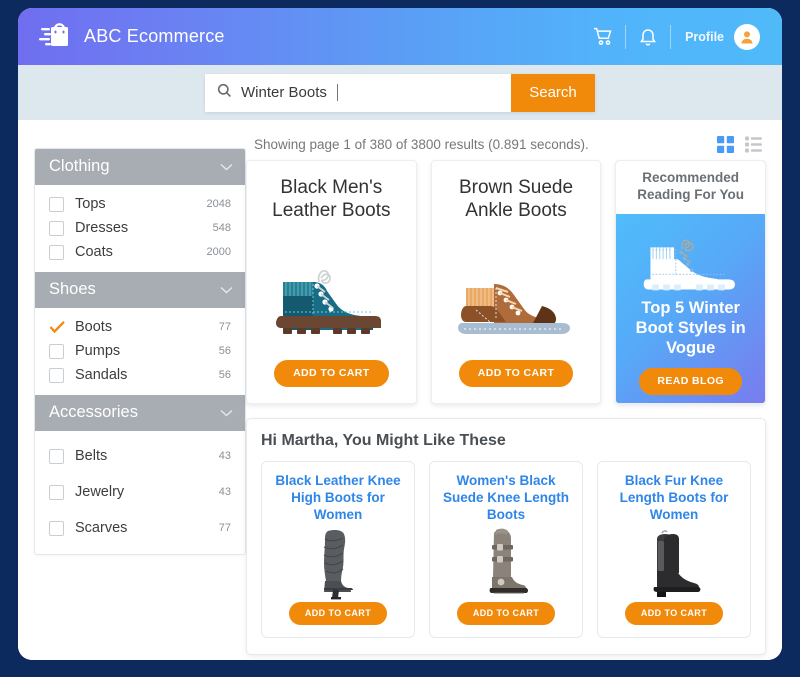  Describe the element at coordinates (690, 327) in the screenshot. I see `promo-title: Top 5 Winter Boot Styles in Vogue` at that location.